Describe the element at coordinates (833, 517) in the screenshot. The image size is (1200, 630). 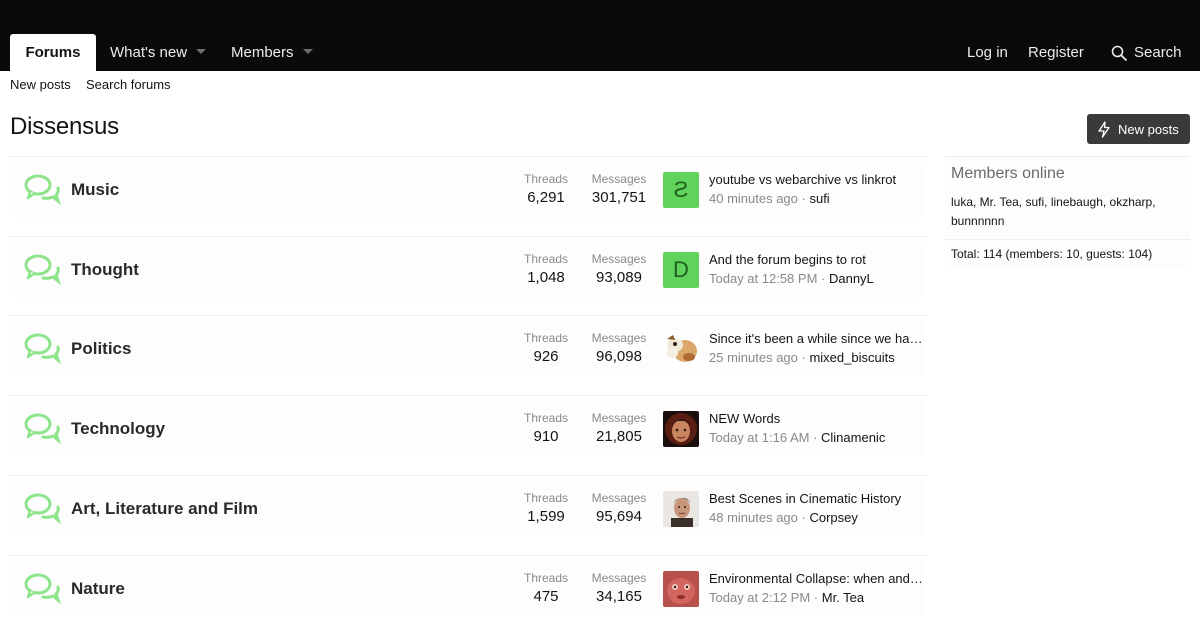
I see `latest-username: Corpsey` at that location.